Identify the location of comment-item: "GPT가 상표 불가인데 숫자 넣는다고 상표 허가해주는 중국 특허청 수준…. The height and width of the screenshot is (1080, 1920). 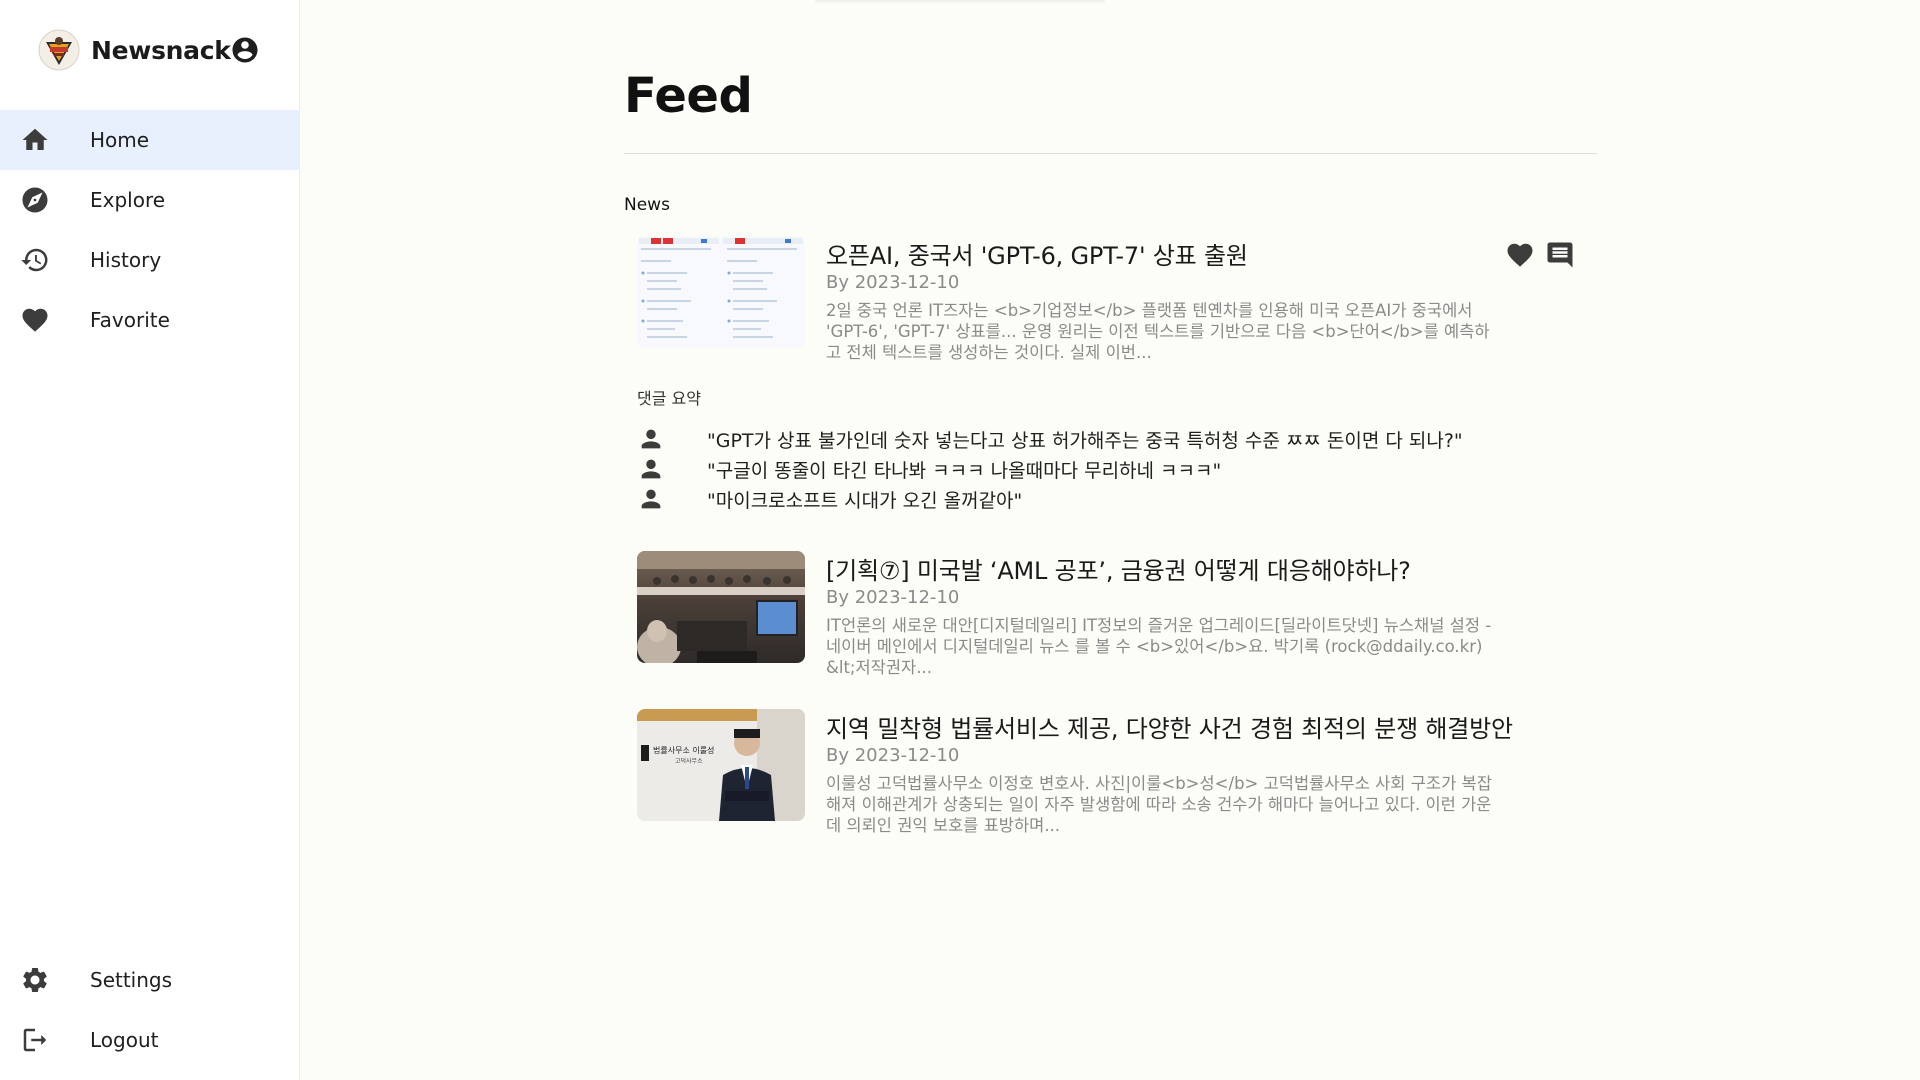
(1050, 439).